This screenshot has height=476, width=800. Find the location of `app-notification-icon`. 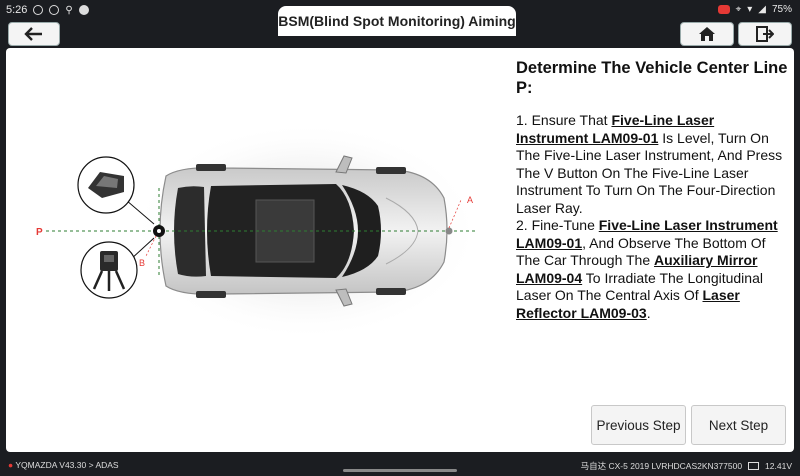

app-notification-icon is located at coordinates (83, 10).